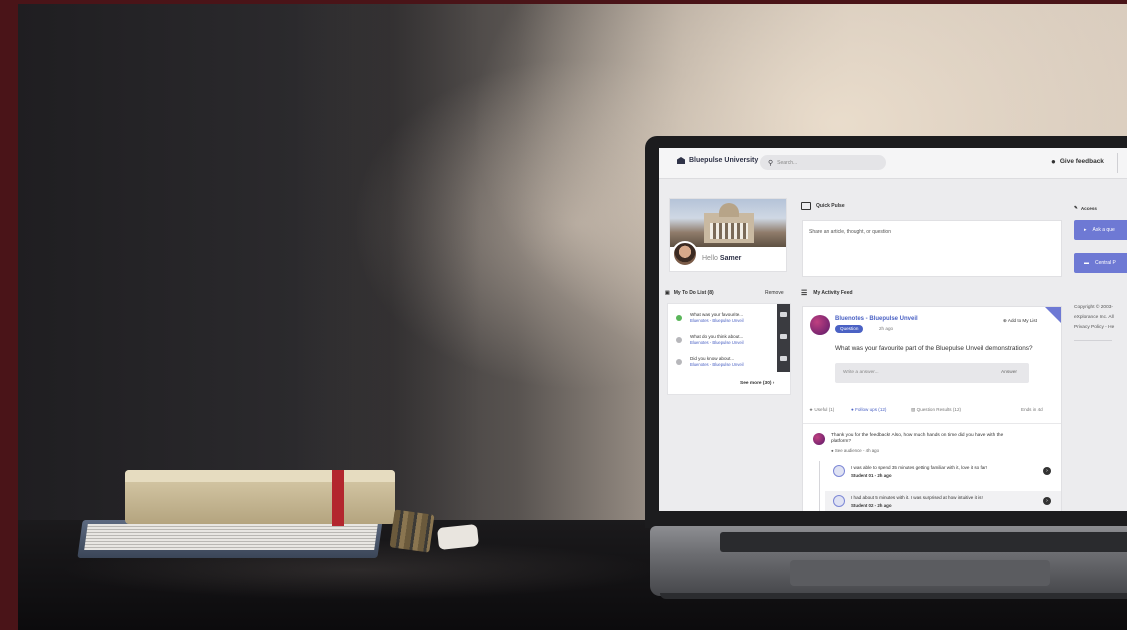  Describe the element at coordinates (9, 315) in the screenshot. I see `frame-left` at that location.